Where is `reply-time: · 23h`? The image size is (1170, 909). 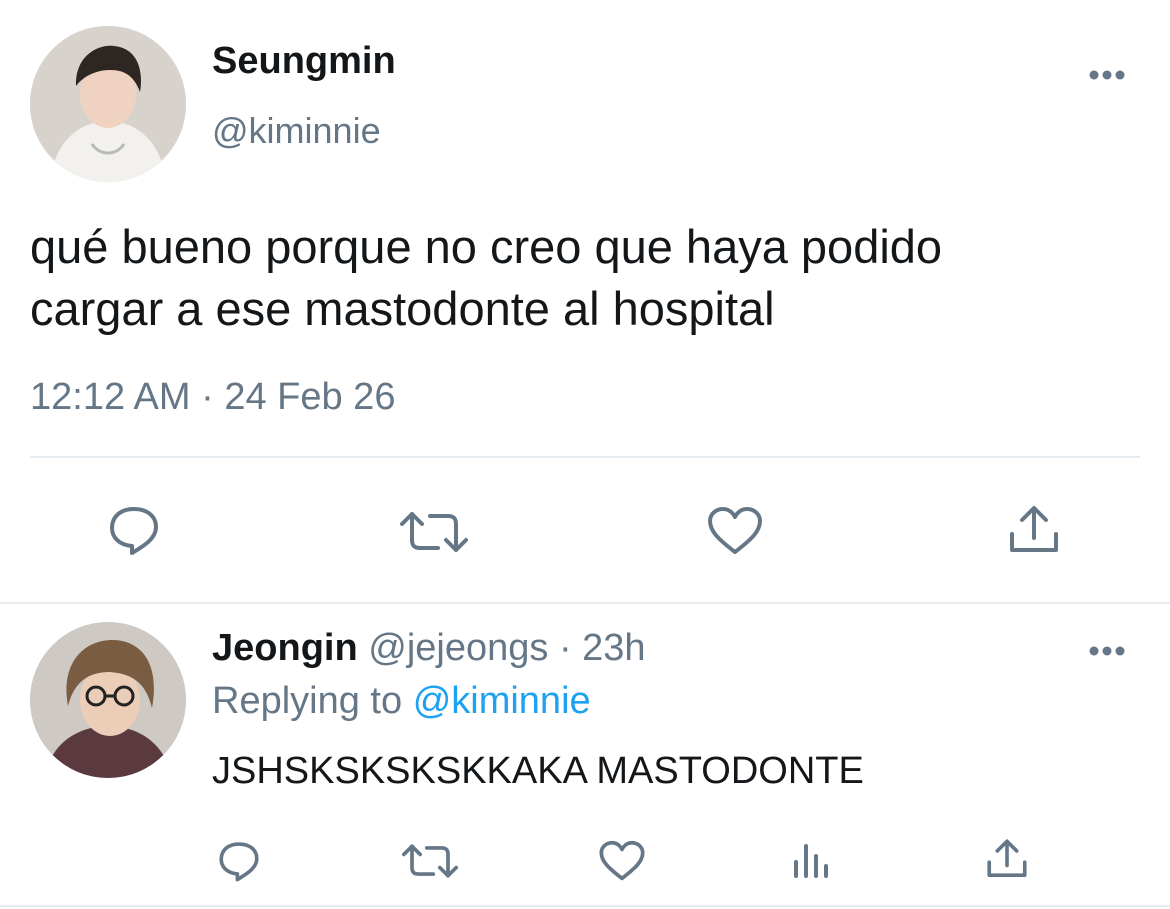
reply-time: · 23h is located at coordinates (602, 648).